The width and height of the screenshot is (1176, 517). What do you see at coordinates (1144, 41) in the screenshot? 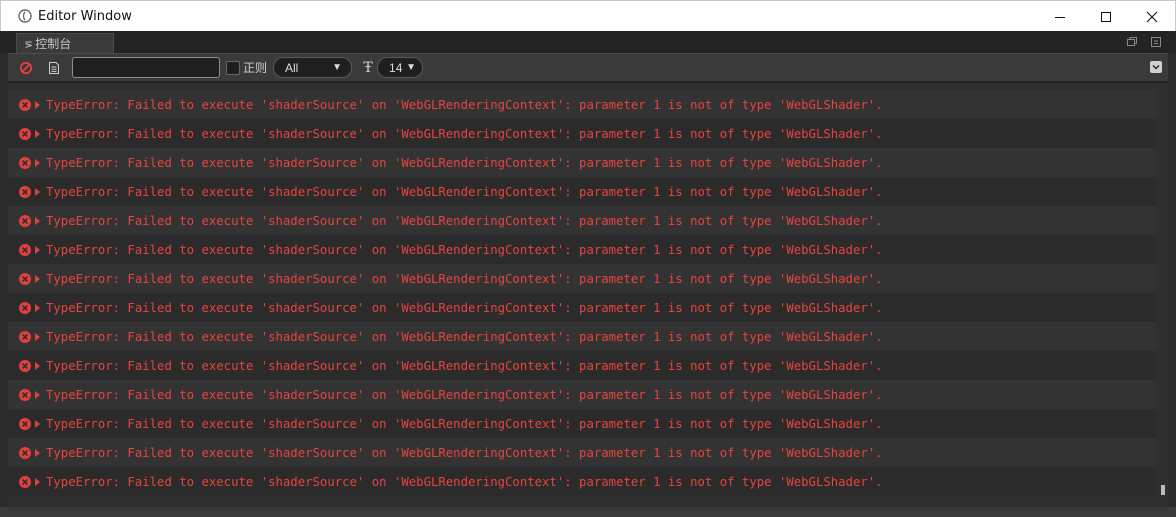
I see `tab-actions` at bounding box center [1144, 41].